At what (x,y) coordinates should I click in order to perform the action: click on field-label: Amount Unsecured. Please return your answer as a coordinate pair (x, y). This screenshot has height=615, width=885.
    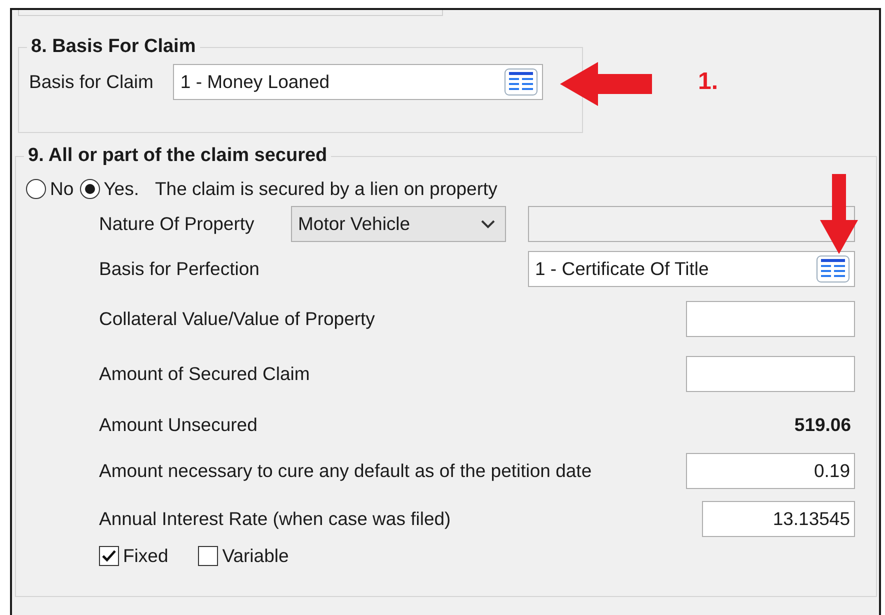
    Looking at the image, I should click on (178, 425).